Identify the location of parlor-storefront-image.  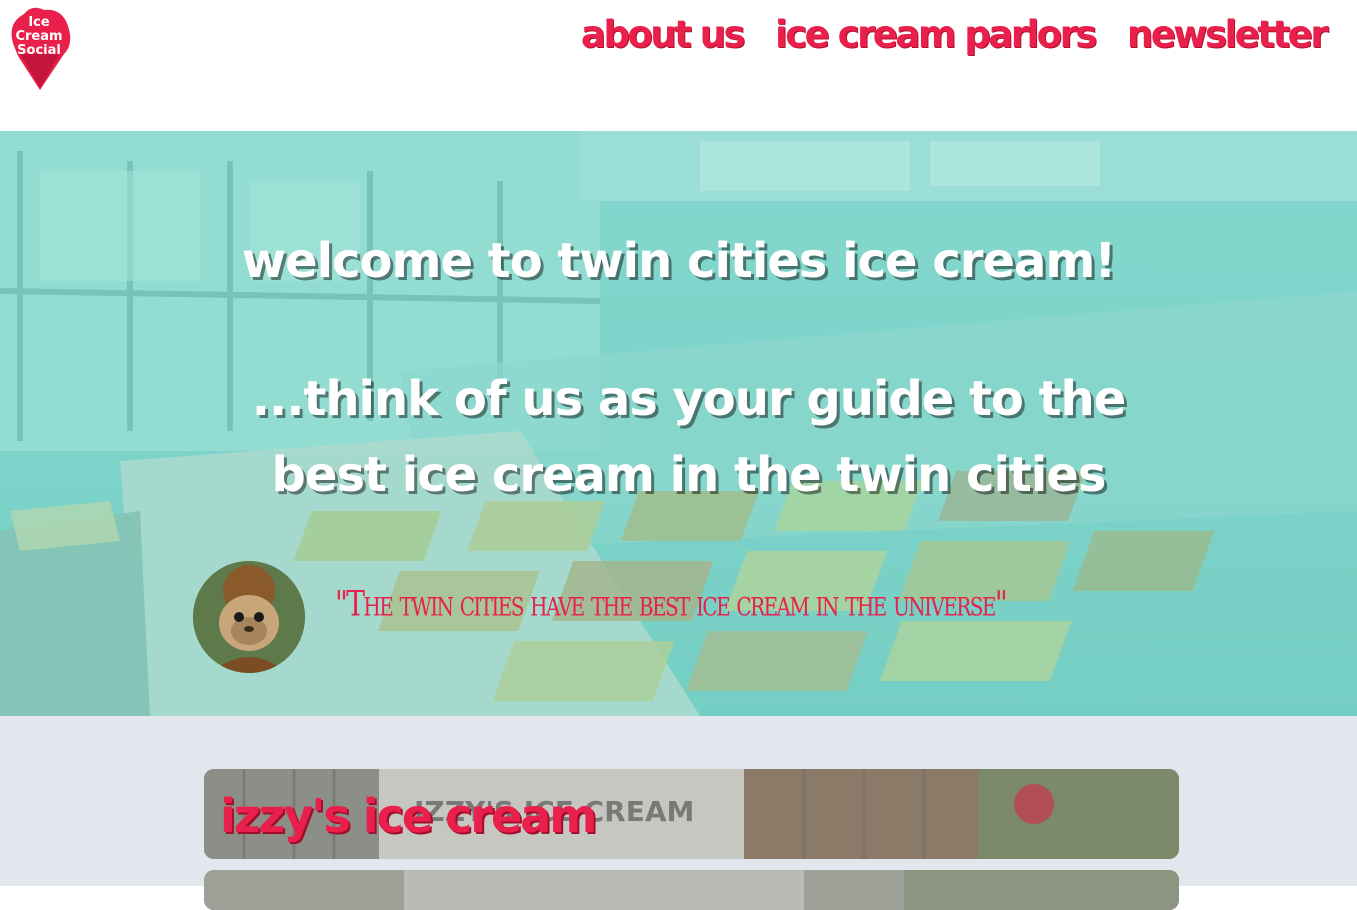
(691, 890).